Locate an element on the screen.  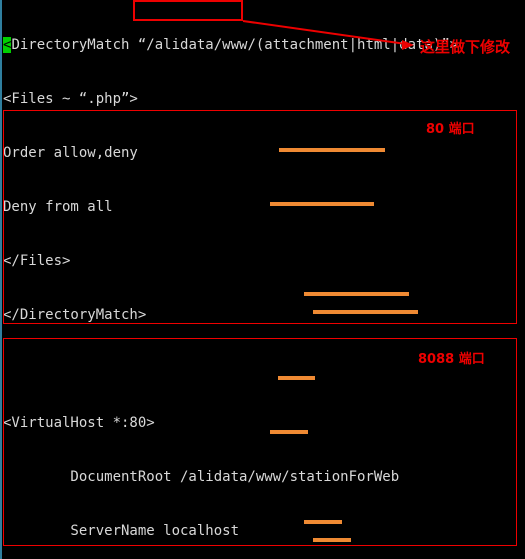
code-line-4: Deny from all is located at coordinates (58, 207).